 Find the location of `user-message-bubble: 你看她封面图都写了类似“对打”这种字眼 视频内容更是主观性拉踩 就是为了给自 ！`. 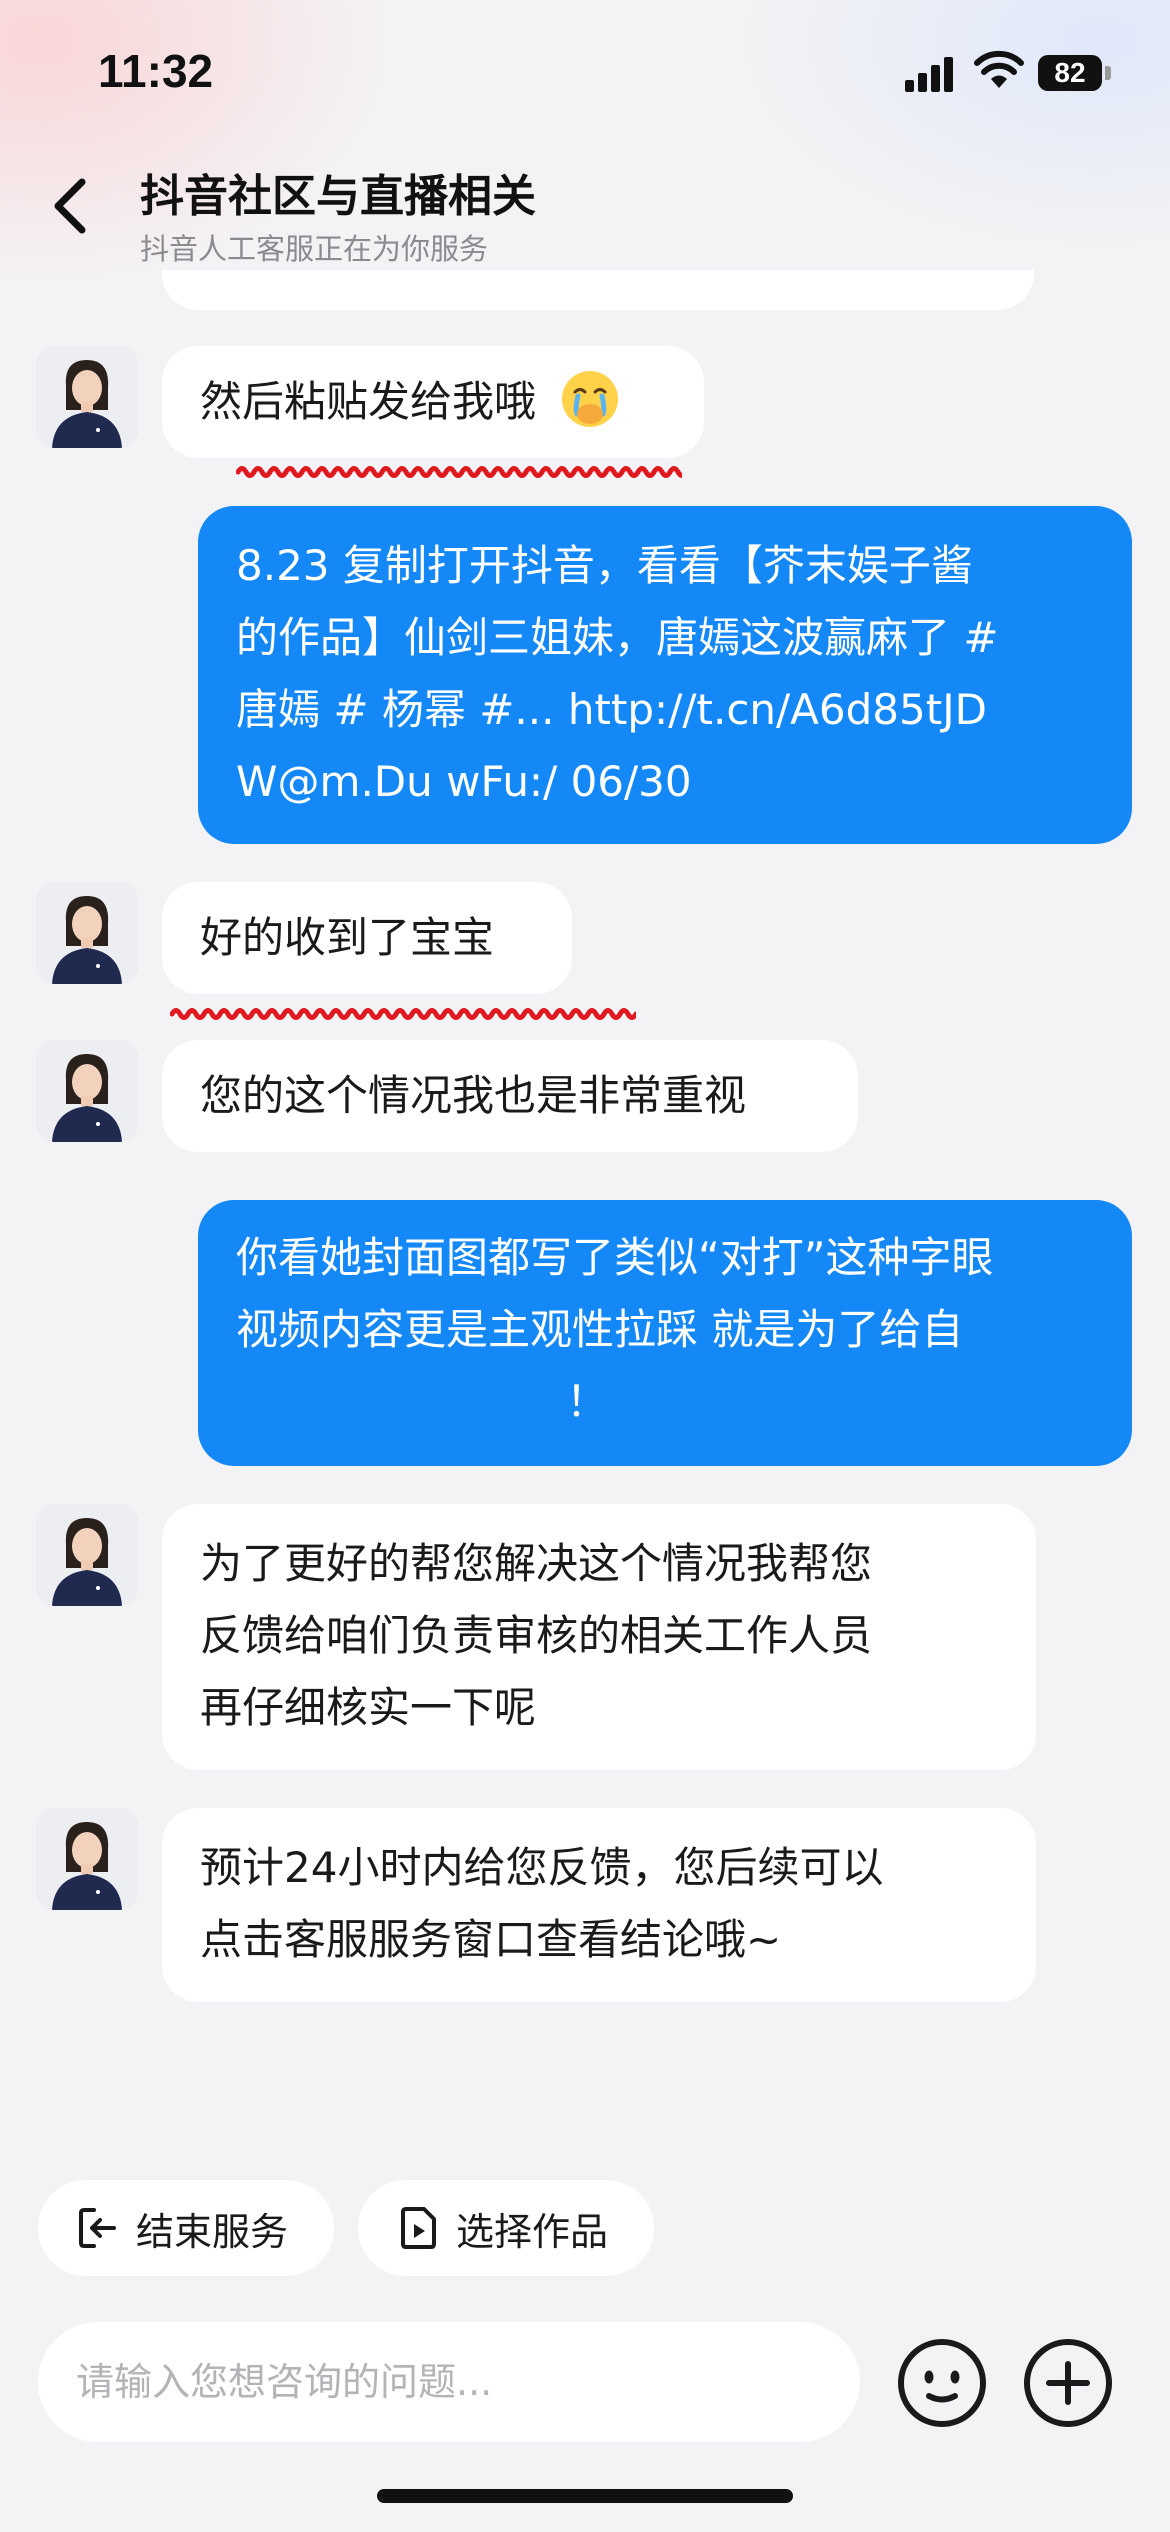

user-message-bubble: 你看她封面图都写了类似“对打”这种字眼 视频内容更是主观性拉踩 就是为了给自 ！ is located at coordinates (665, 1333).